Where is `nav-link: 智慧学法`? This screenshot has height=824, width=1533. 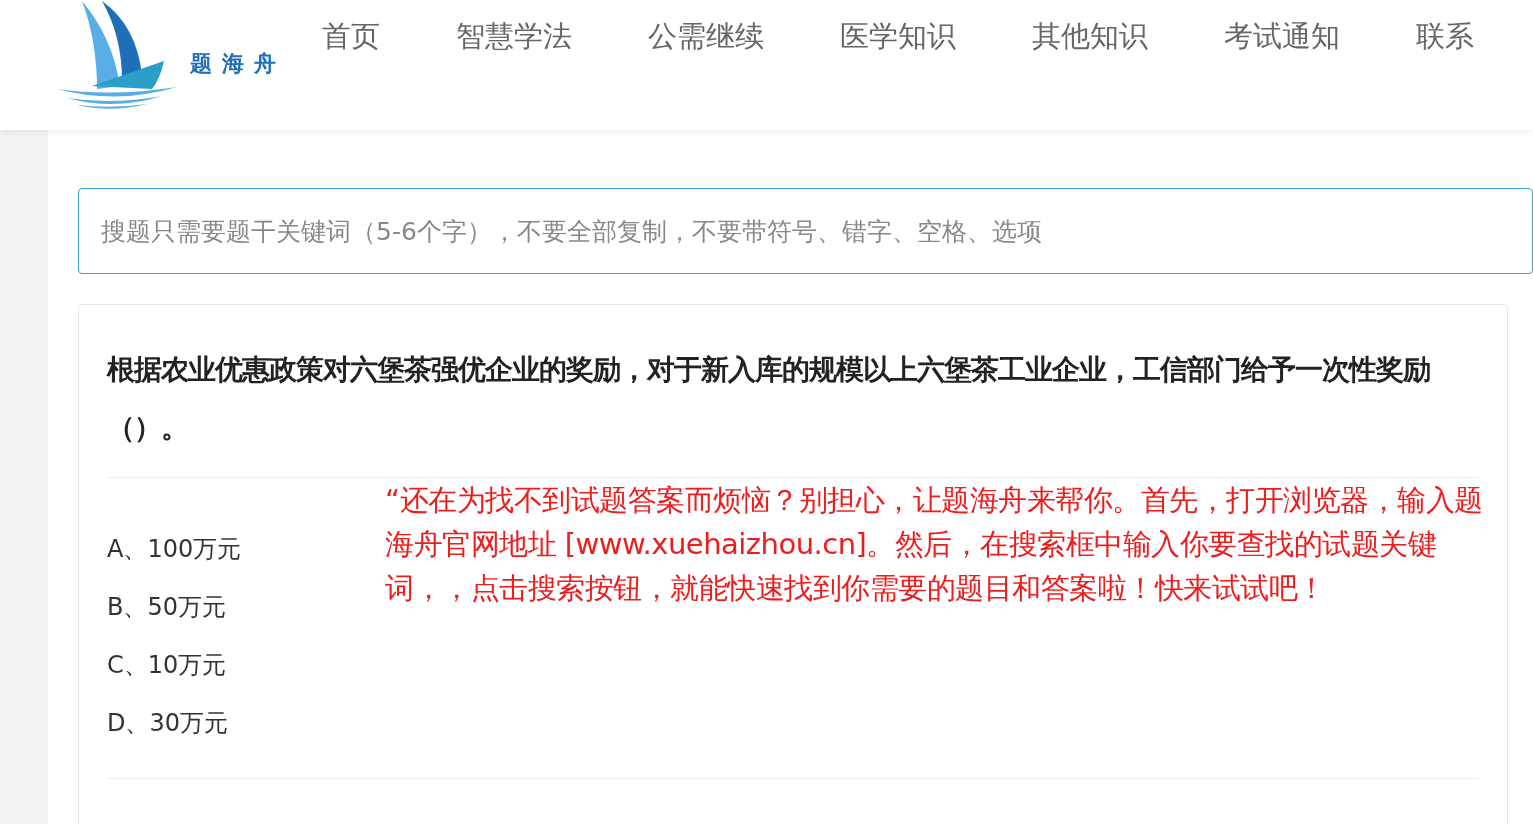 nav-link: 智慧学法 is located at coordinates (514, 36).